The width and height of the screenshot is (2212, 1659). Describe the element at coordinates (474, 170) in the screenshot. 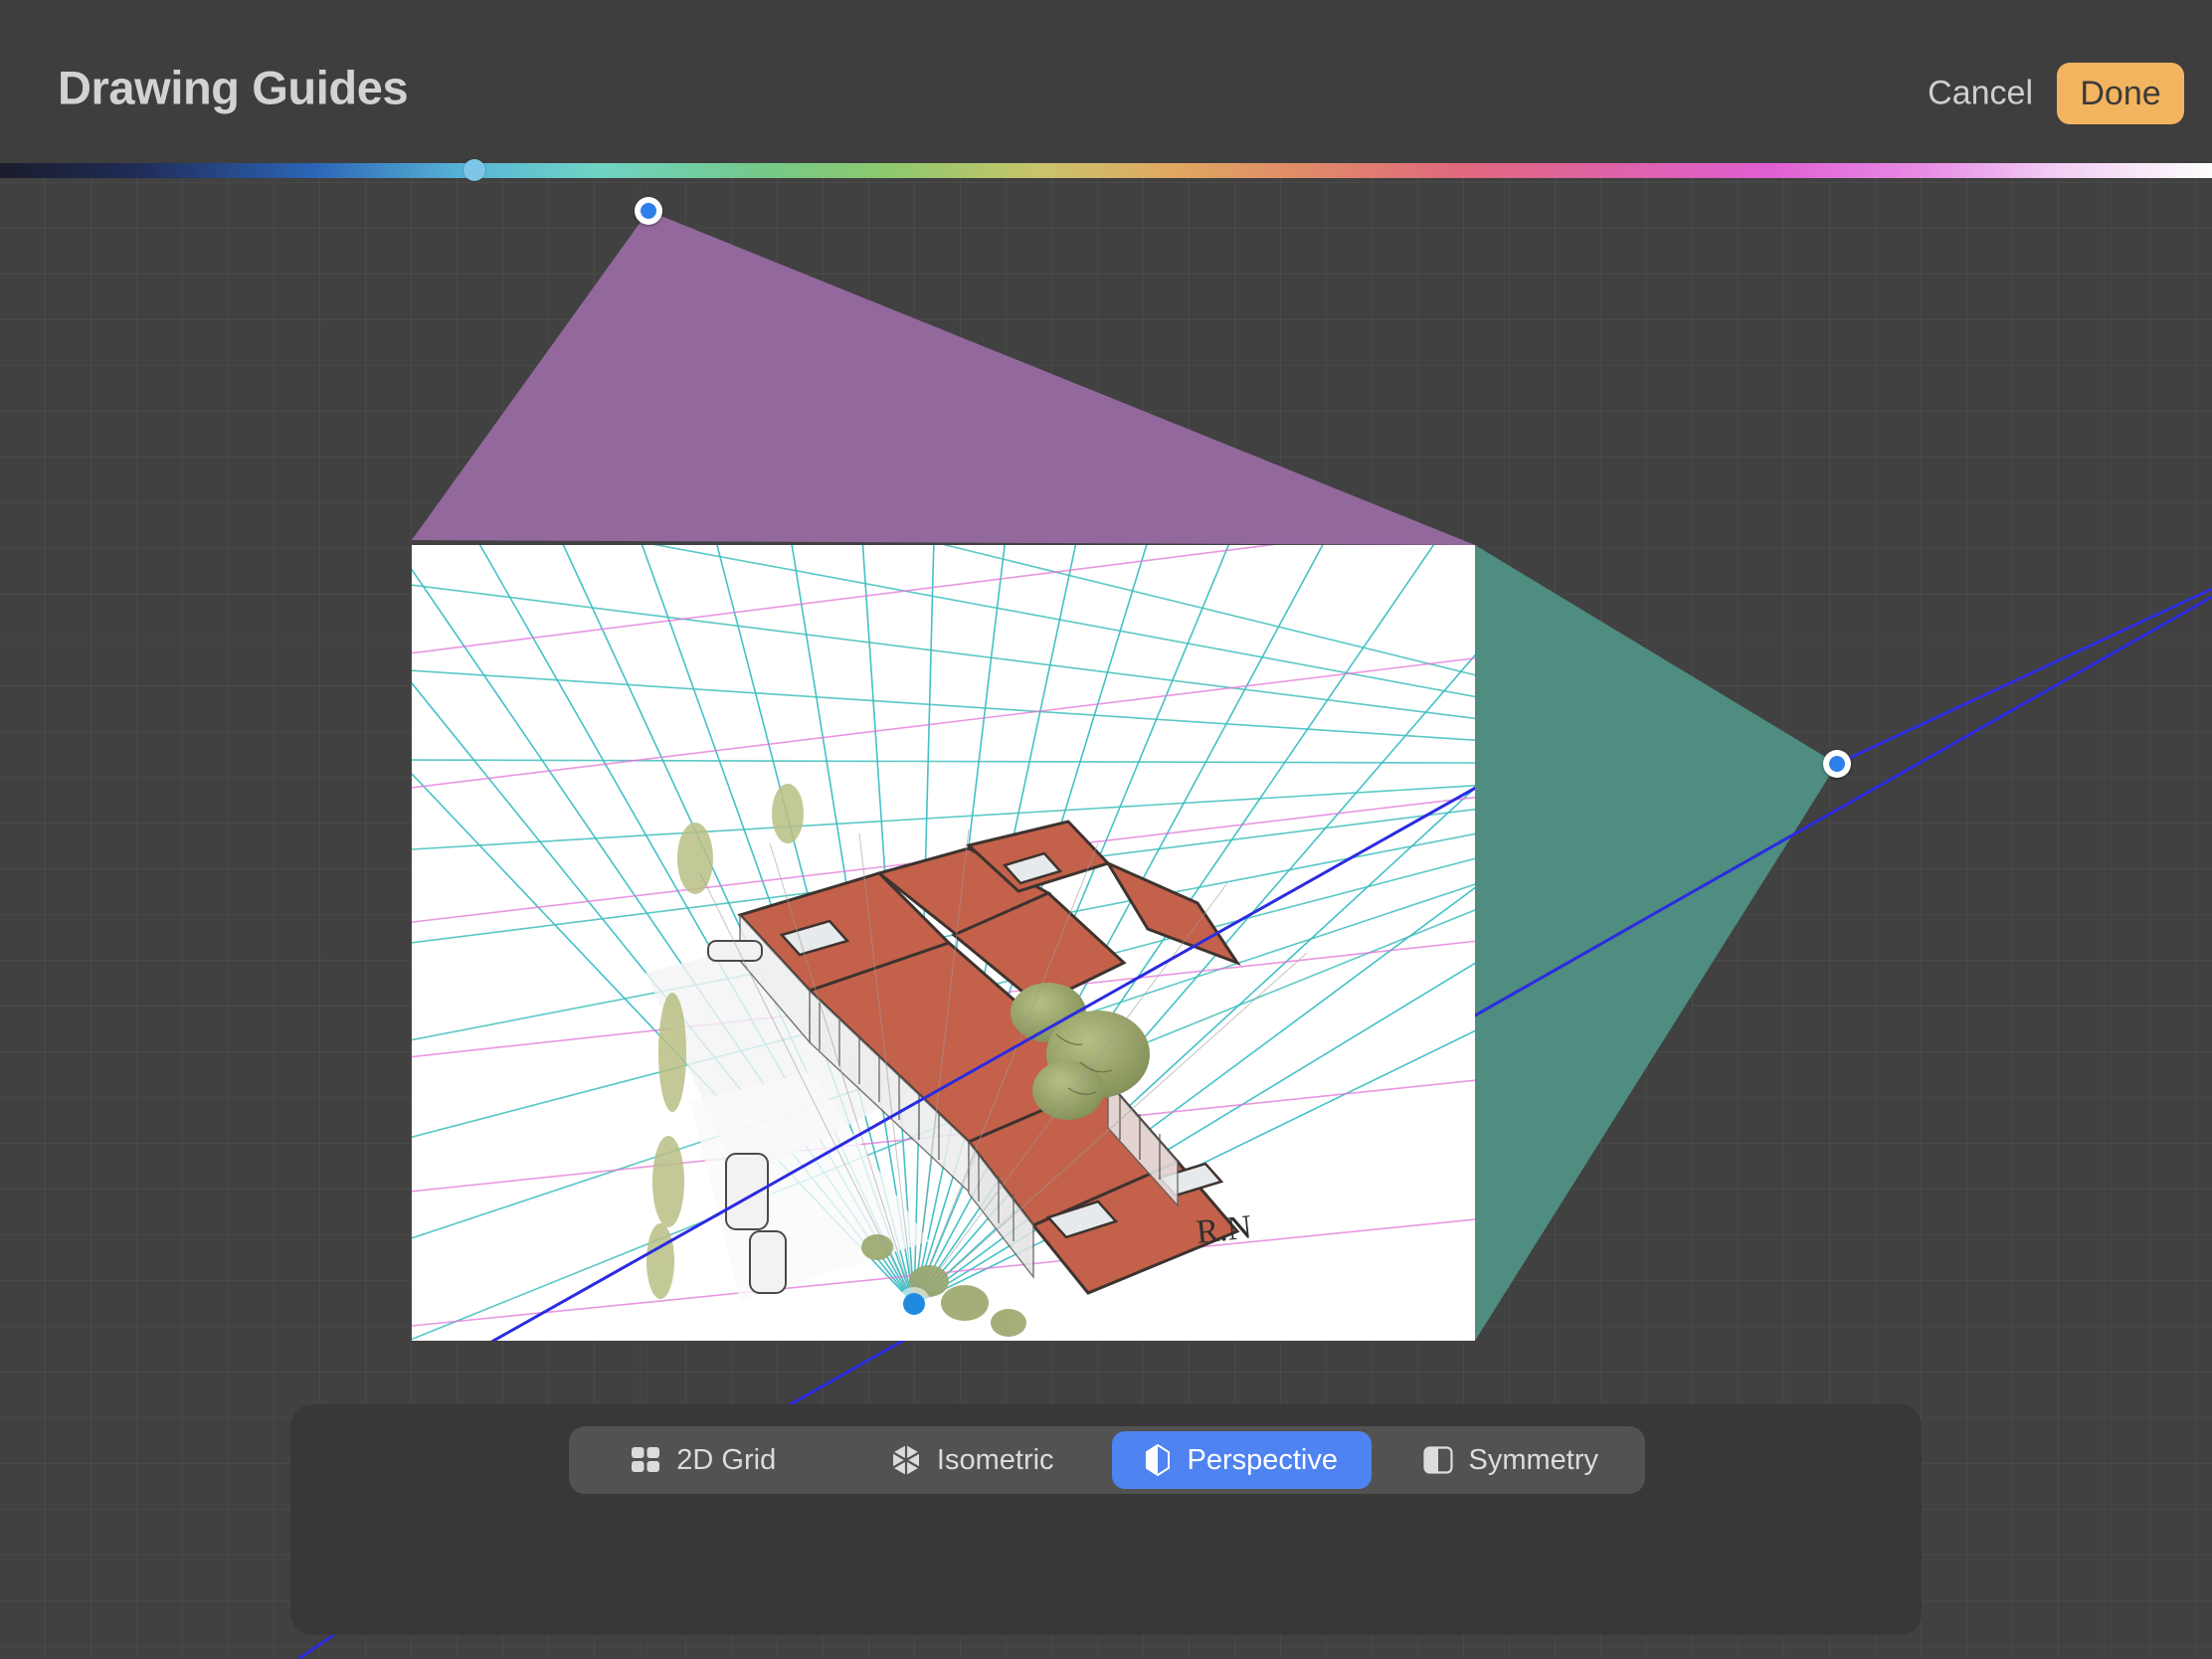

I see `guide-color-slider-handle` at that location.